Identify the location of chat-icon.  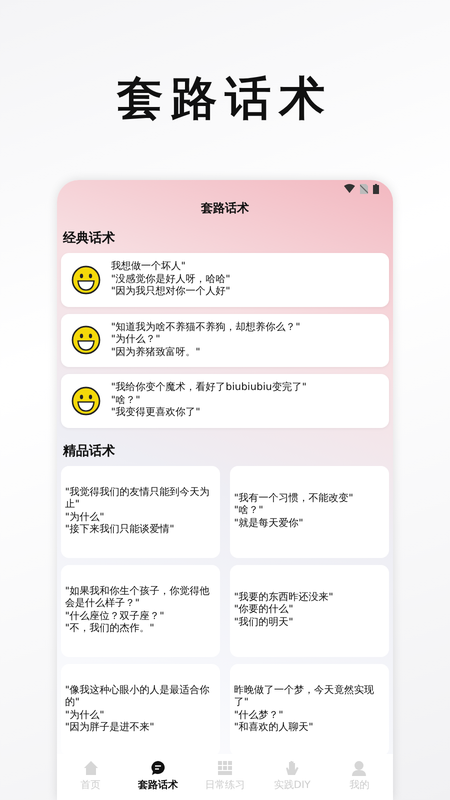
(158, 768).